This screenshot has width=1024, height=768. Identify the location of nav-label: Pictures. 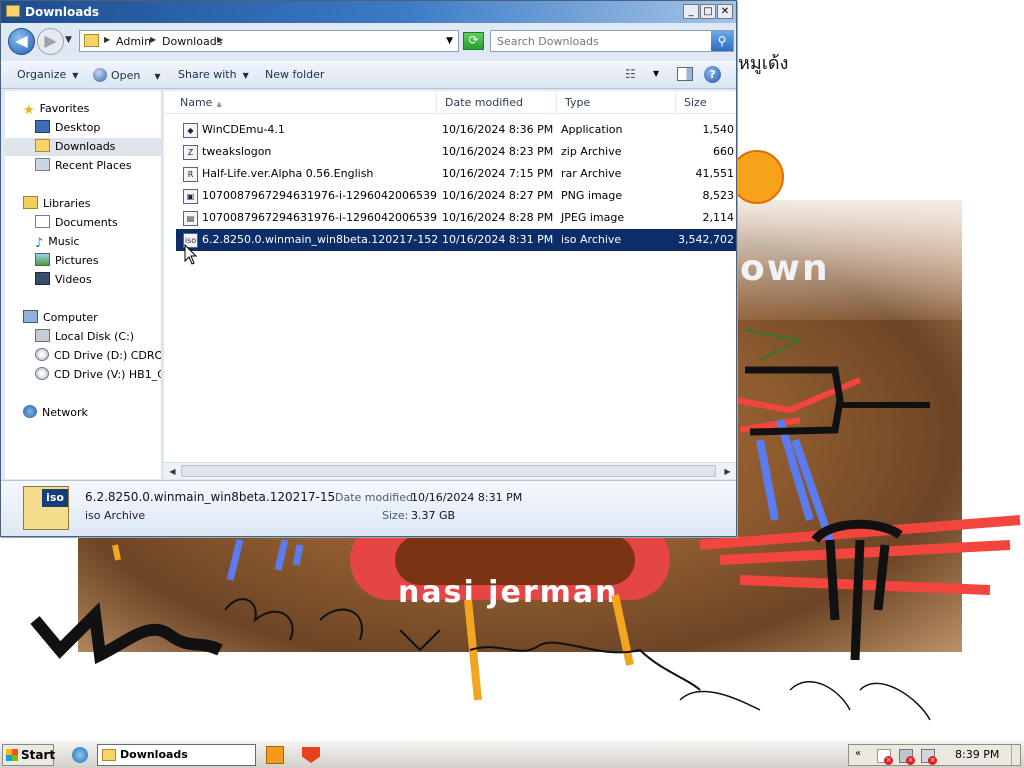
(77, 260).